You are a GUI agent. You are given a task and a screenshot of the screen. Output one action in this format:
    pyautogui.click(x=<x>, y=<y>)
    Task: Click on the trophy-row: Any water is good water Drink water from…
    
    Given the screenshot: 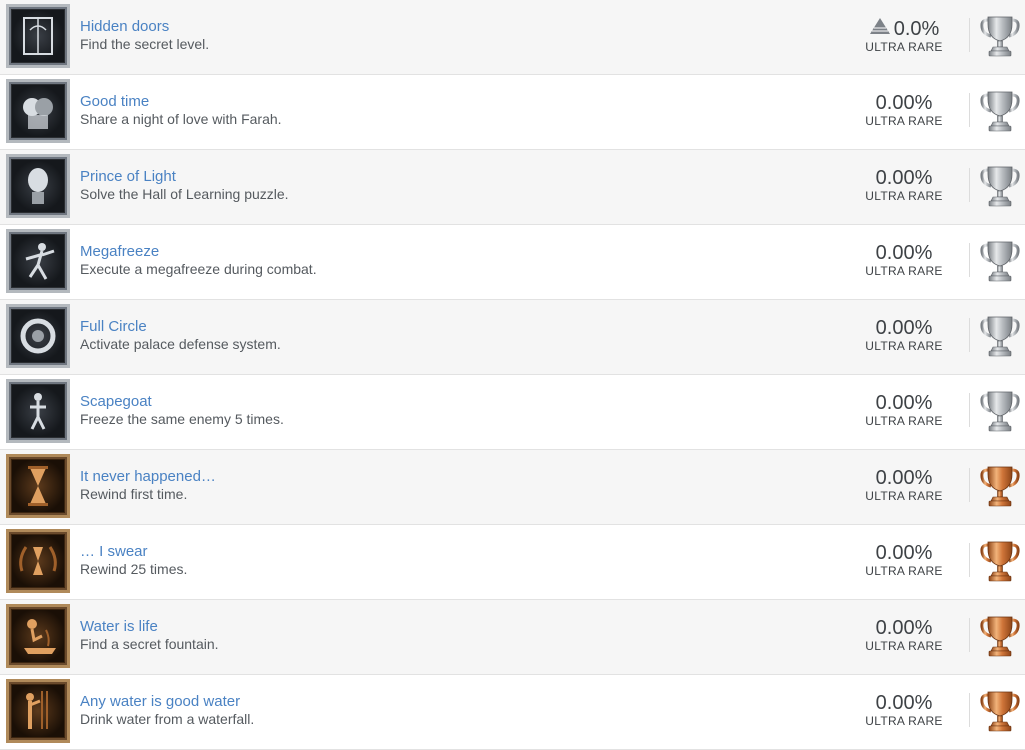 What is the action you would take?
    pyautogui.click(x=512, y=712)
    